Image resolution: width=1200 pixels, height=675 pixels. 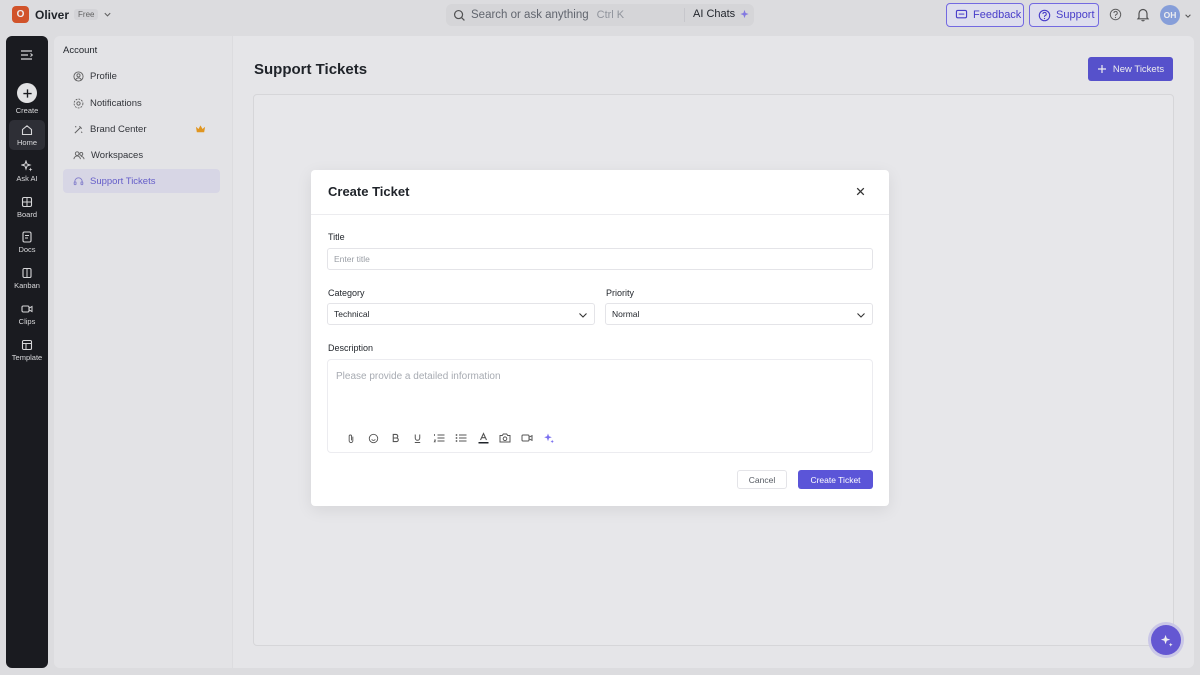 I want to click on description-label: Description, so click(x=351, y=348).